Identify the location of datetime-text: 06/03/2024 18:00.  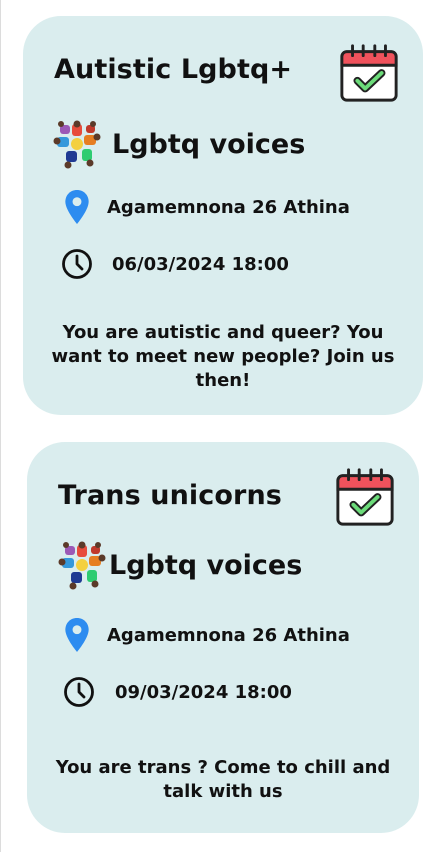
(200, 264).